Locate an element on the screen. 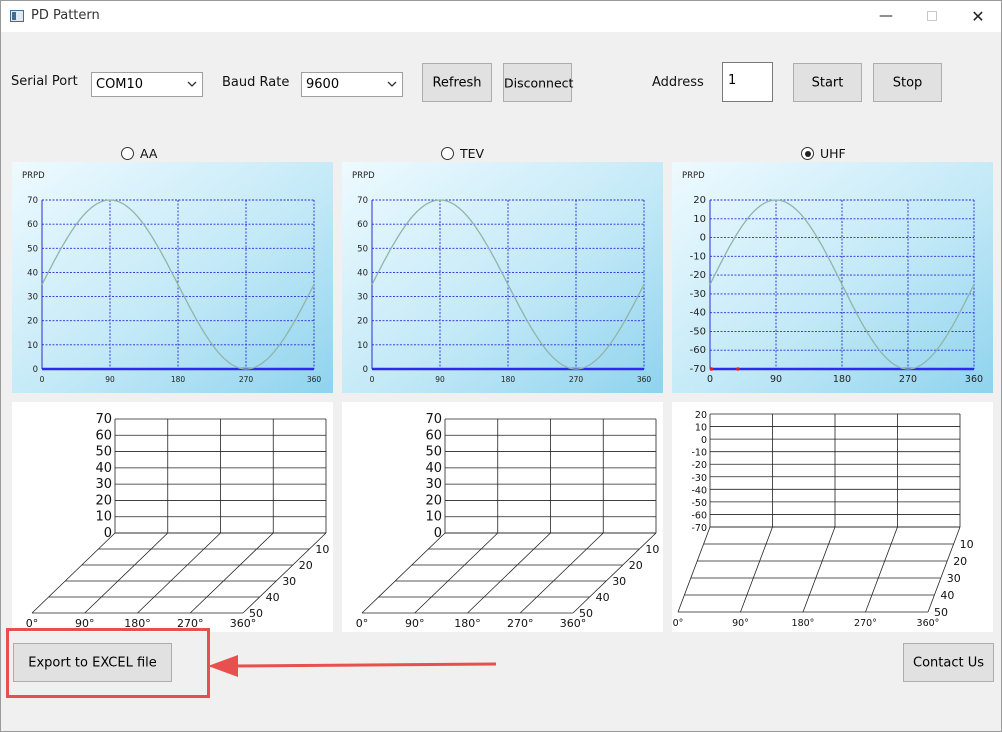 This screenshot has width=1002, height=732. radio-uhf: UHF is located at coordinates (823, 153).